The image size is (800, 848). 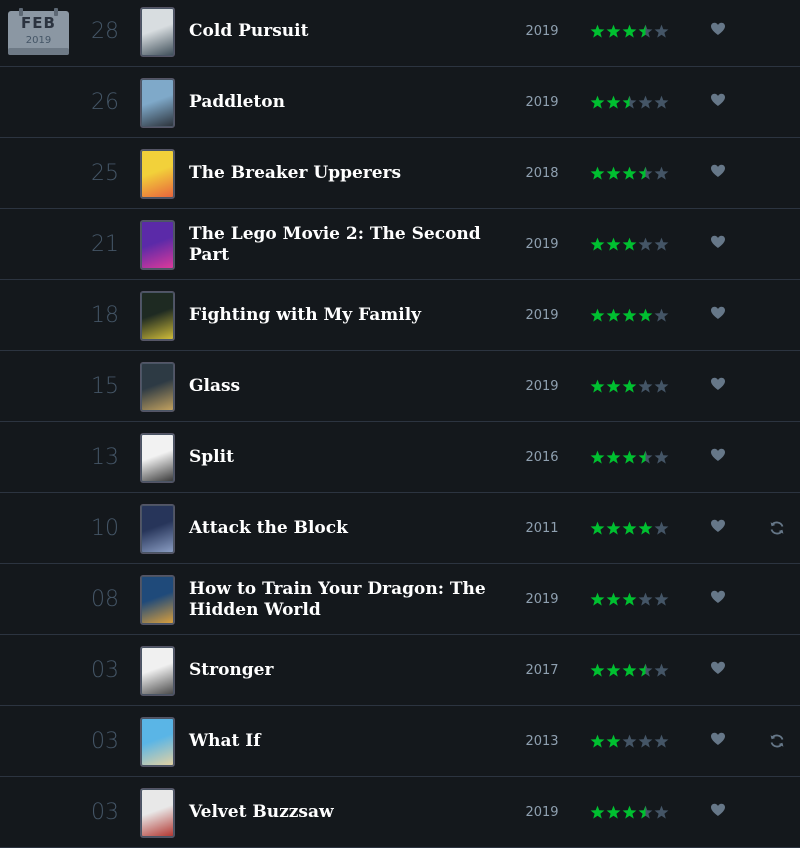 I want to click on entry-day: 25, so click(x=105, y=173).